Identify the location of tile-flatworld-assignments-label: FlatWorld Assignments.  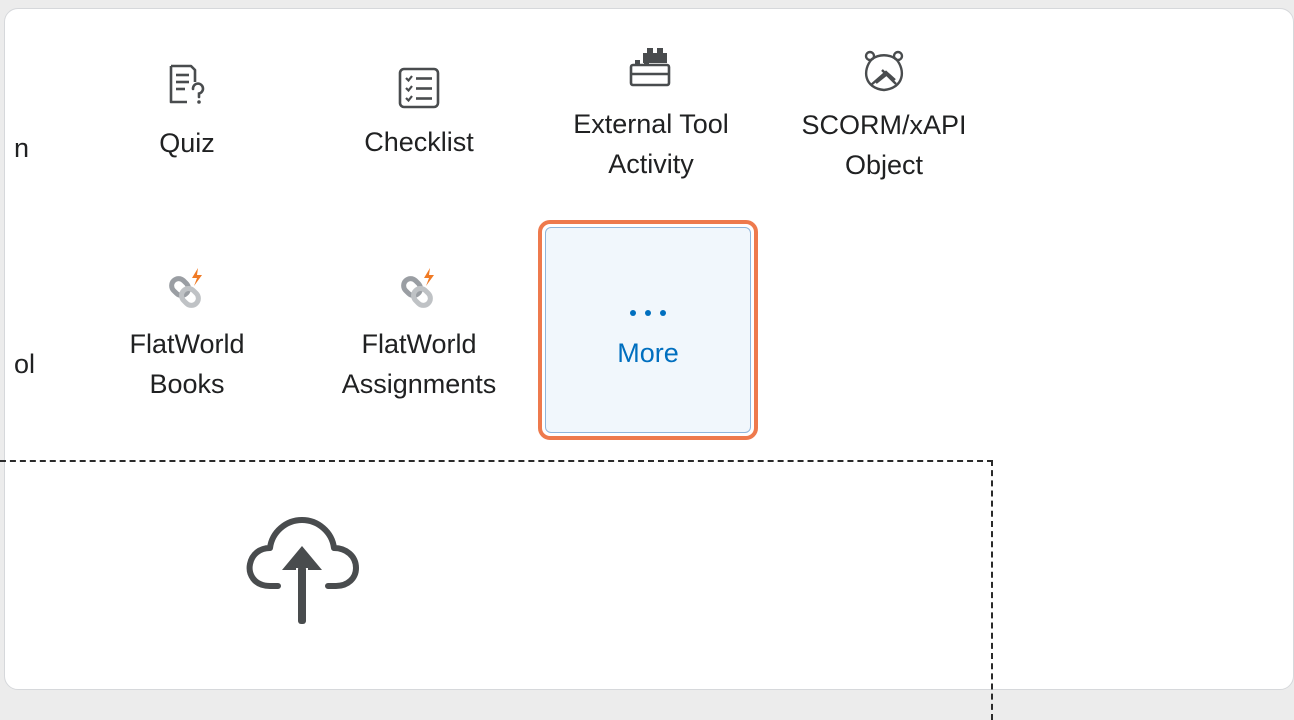
(419, 364).